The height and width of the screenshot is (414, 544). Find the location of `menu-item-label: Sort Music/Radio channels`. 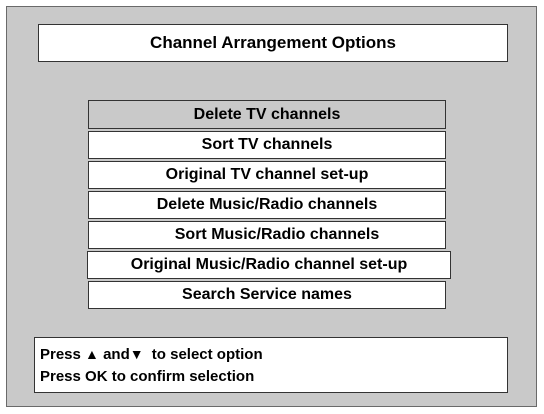

menu-item-label: Sort Music/Radio channels is located at coordinates (277, 234).